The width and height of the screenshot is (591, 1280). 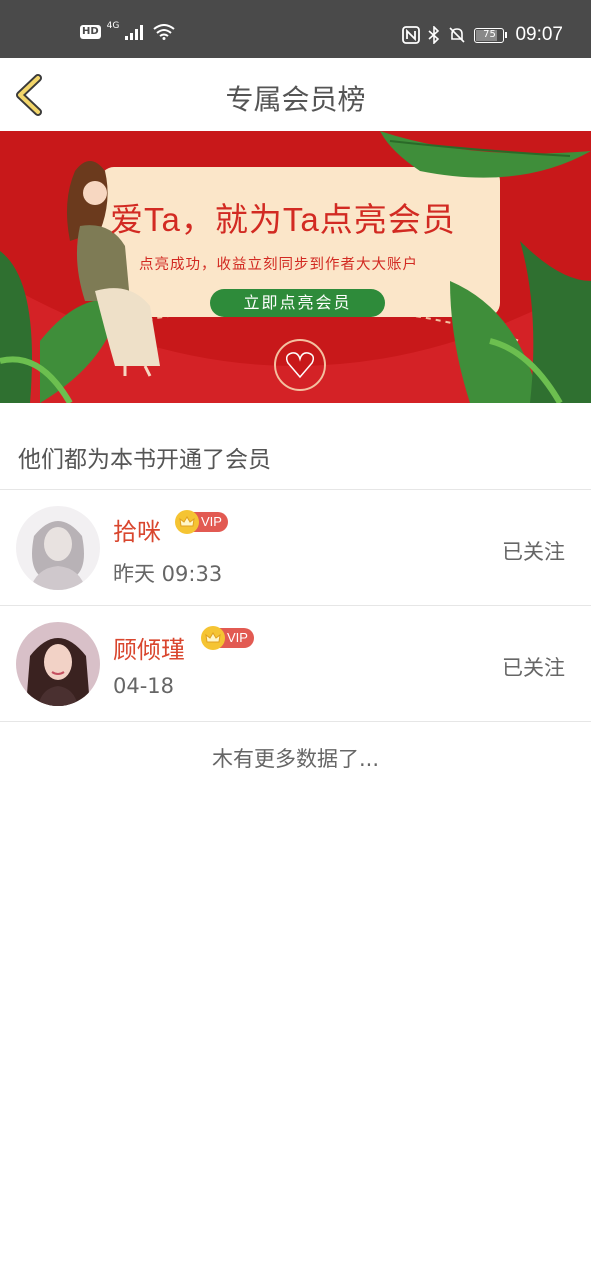 I want to click on section-title: 他们都为本书开通了会员, so click(x=144, y=460).